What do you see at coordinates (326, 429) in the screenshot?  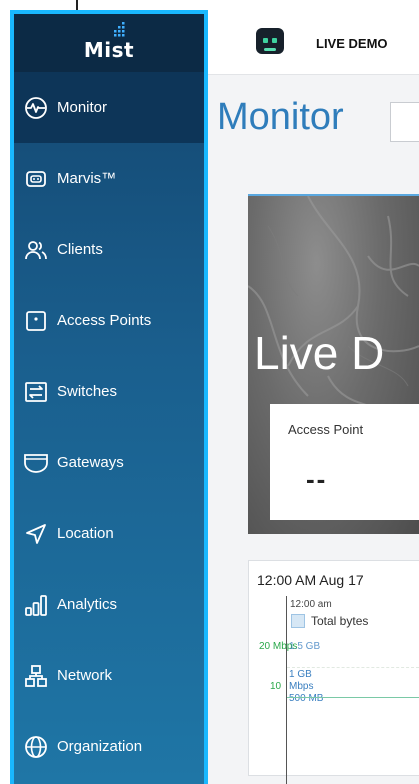 I see `stat-label: Access Point` at bounding box center [326, 429].